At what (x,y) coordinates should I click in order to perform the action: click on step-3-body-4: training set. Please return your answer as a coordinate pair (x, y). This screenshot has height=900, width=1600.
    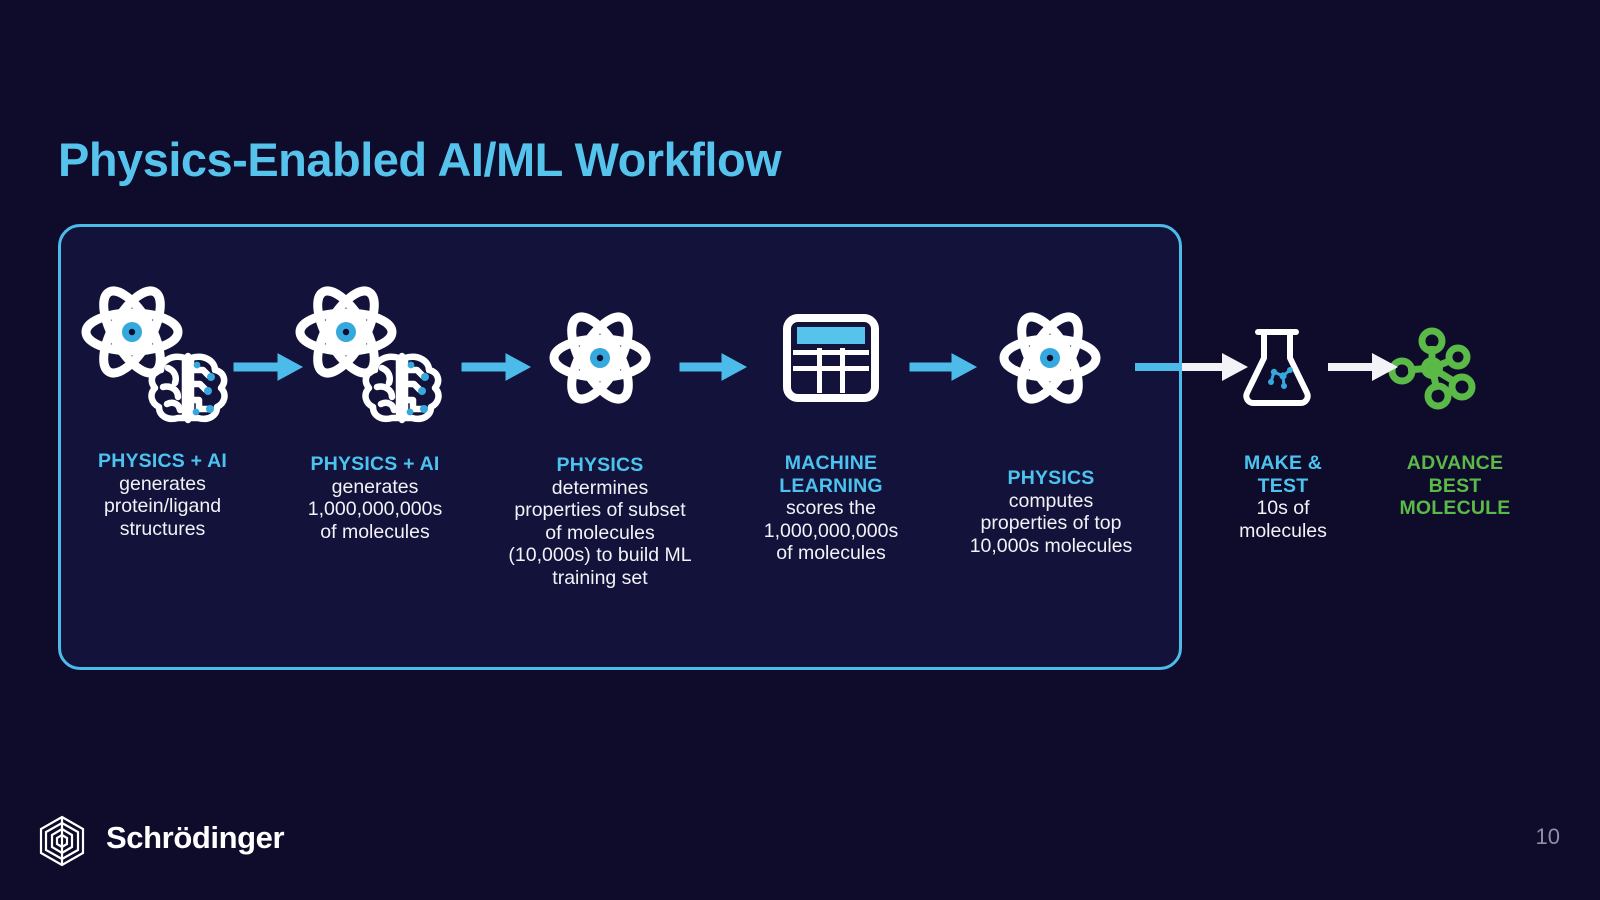
    Looking at the image, I should click on (600, 578).